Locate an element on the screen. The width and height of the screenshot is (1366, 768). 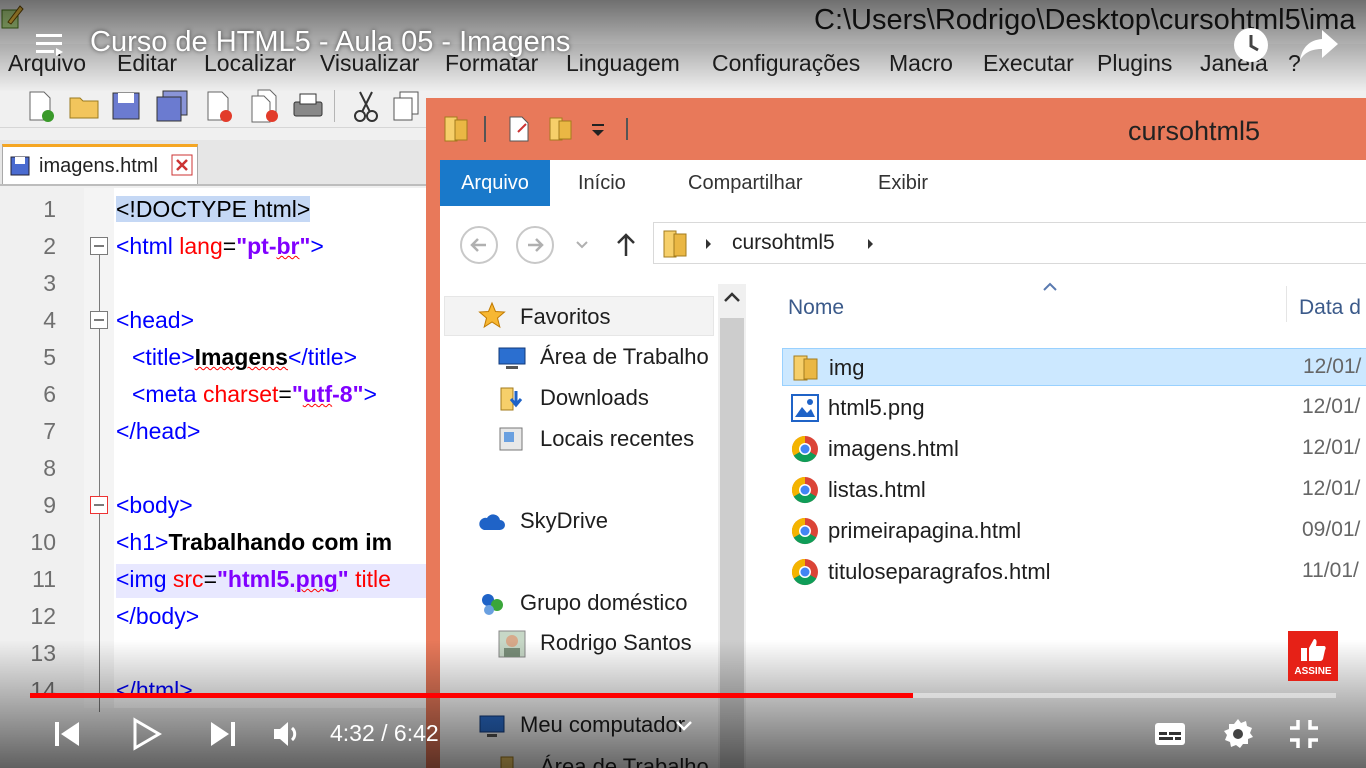
cut-icon is located at coordinates (366, 106).